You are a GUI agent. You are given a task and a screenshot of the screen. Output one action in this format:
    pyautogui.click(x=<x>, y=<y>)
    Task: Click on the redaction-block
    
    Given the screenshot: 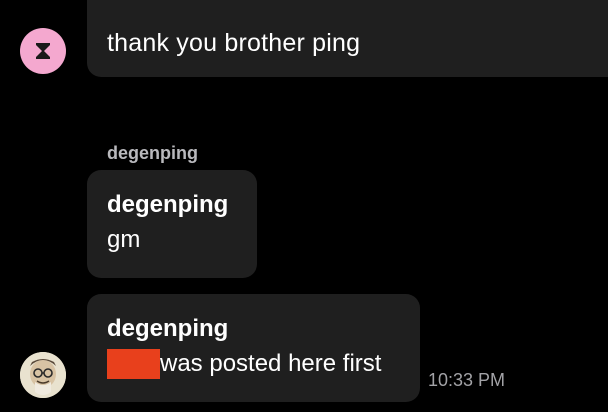 What is the action you would take?
    pyautogui.click(x=133, y=364)
    